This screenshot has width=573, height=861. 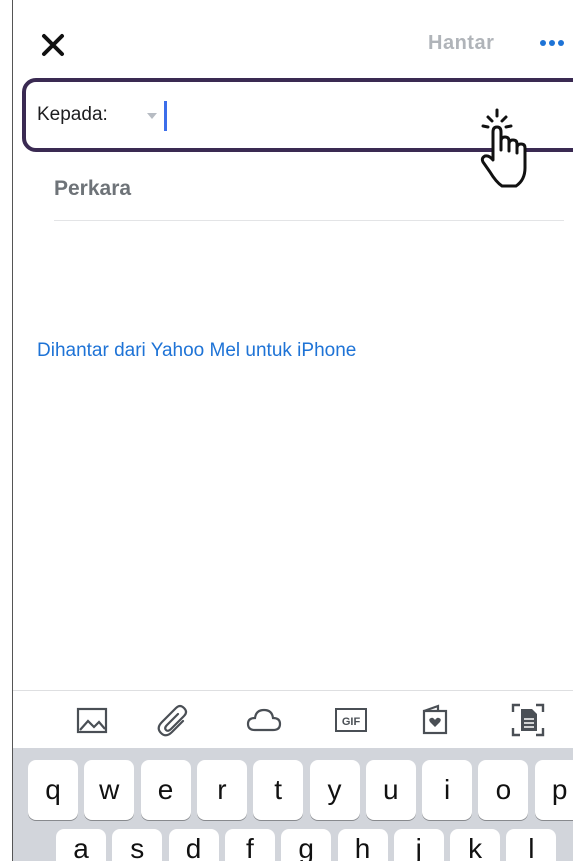 I want to click on scan-document-button, so click(x=528, y=720).